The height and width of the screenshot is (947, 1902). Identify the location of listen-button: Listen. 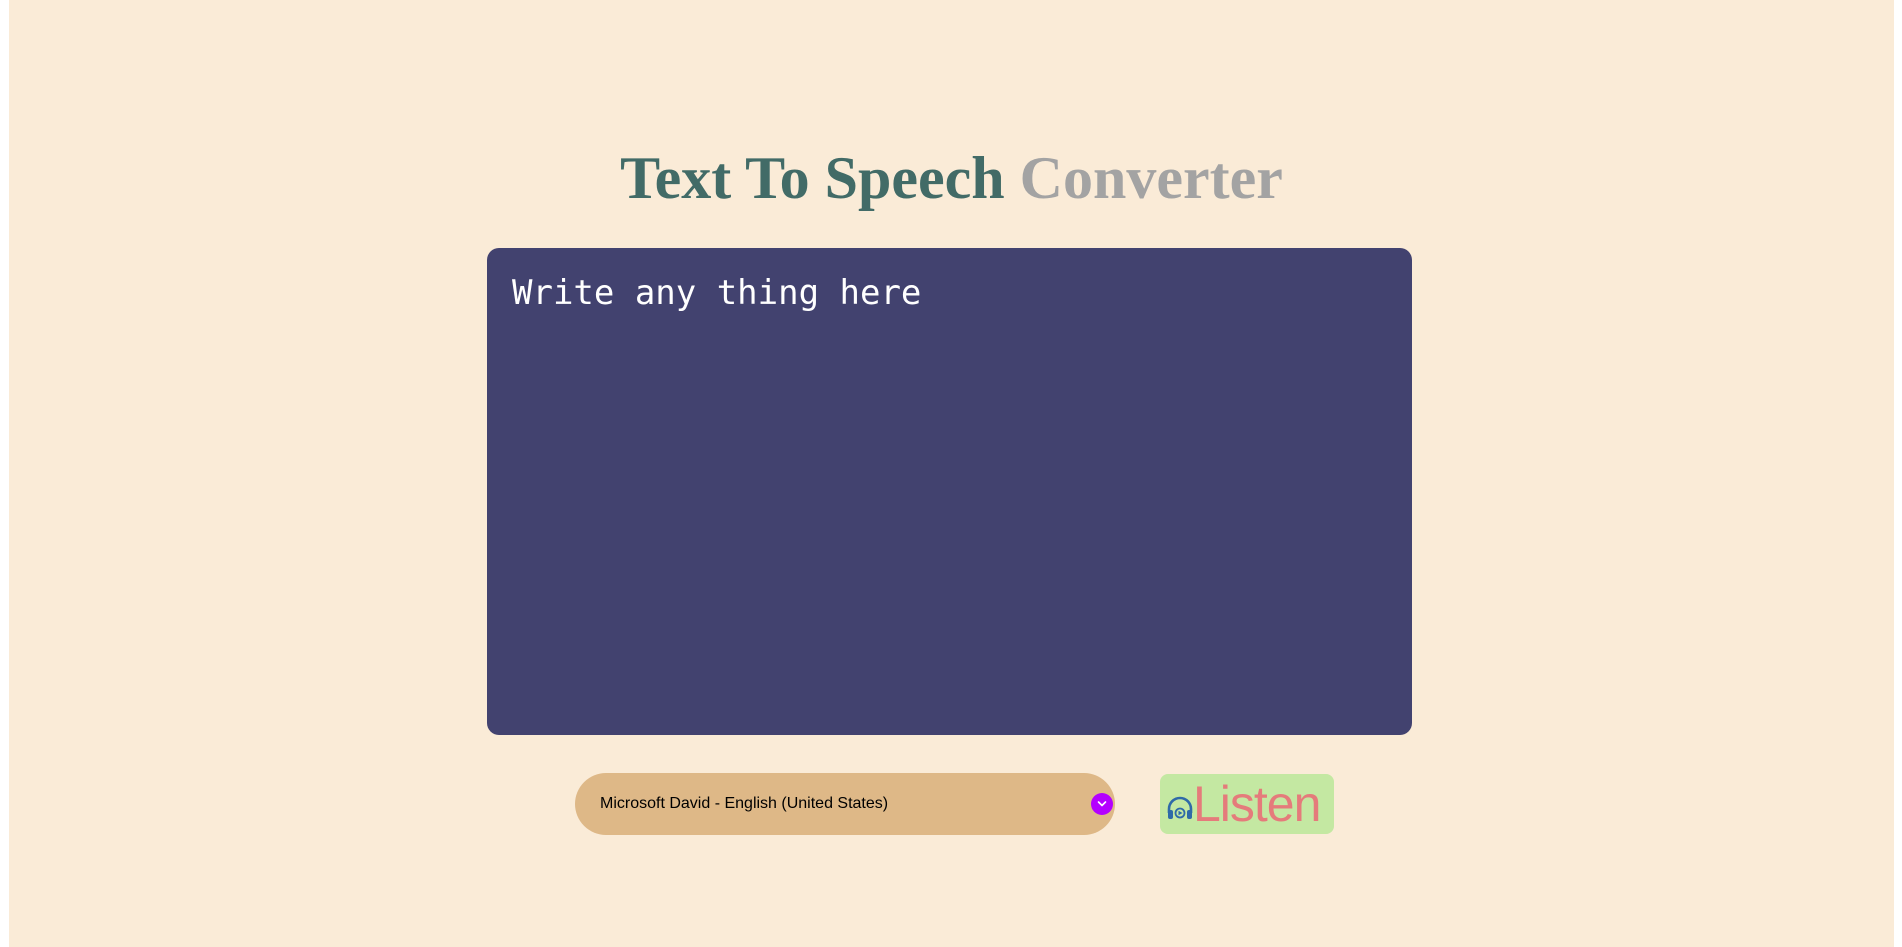
(1247, 804).